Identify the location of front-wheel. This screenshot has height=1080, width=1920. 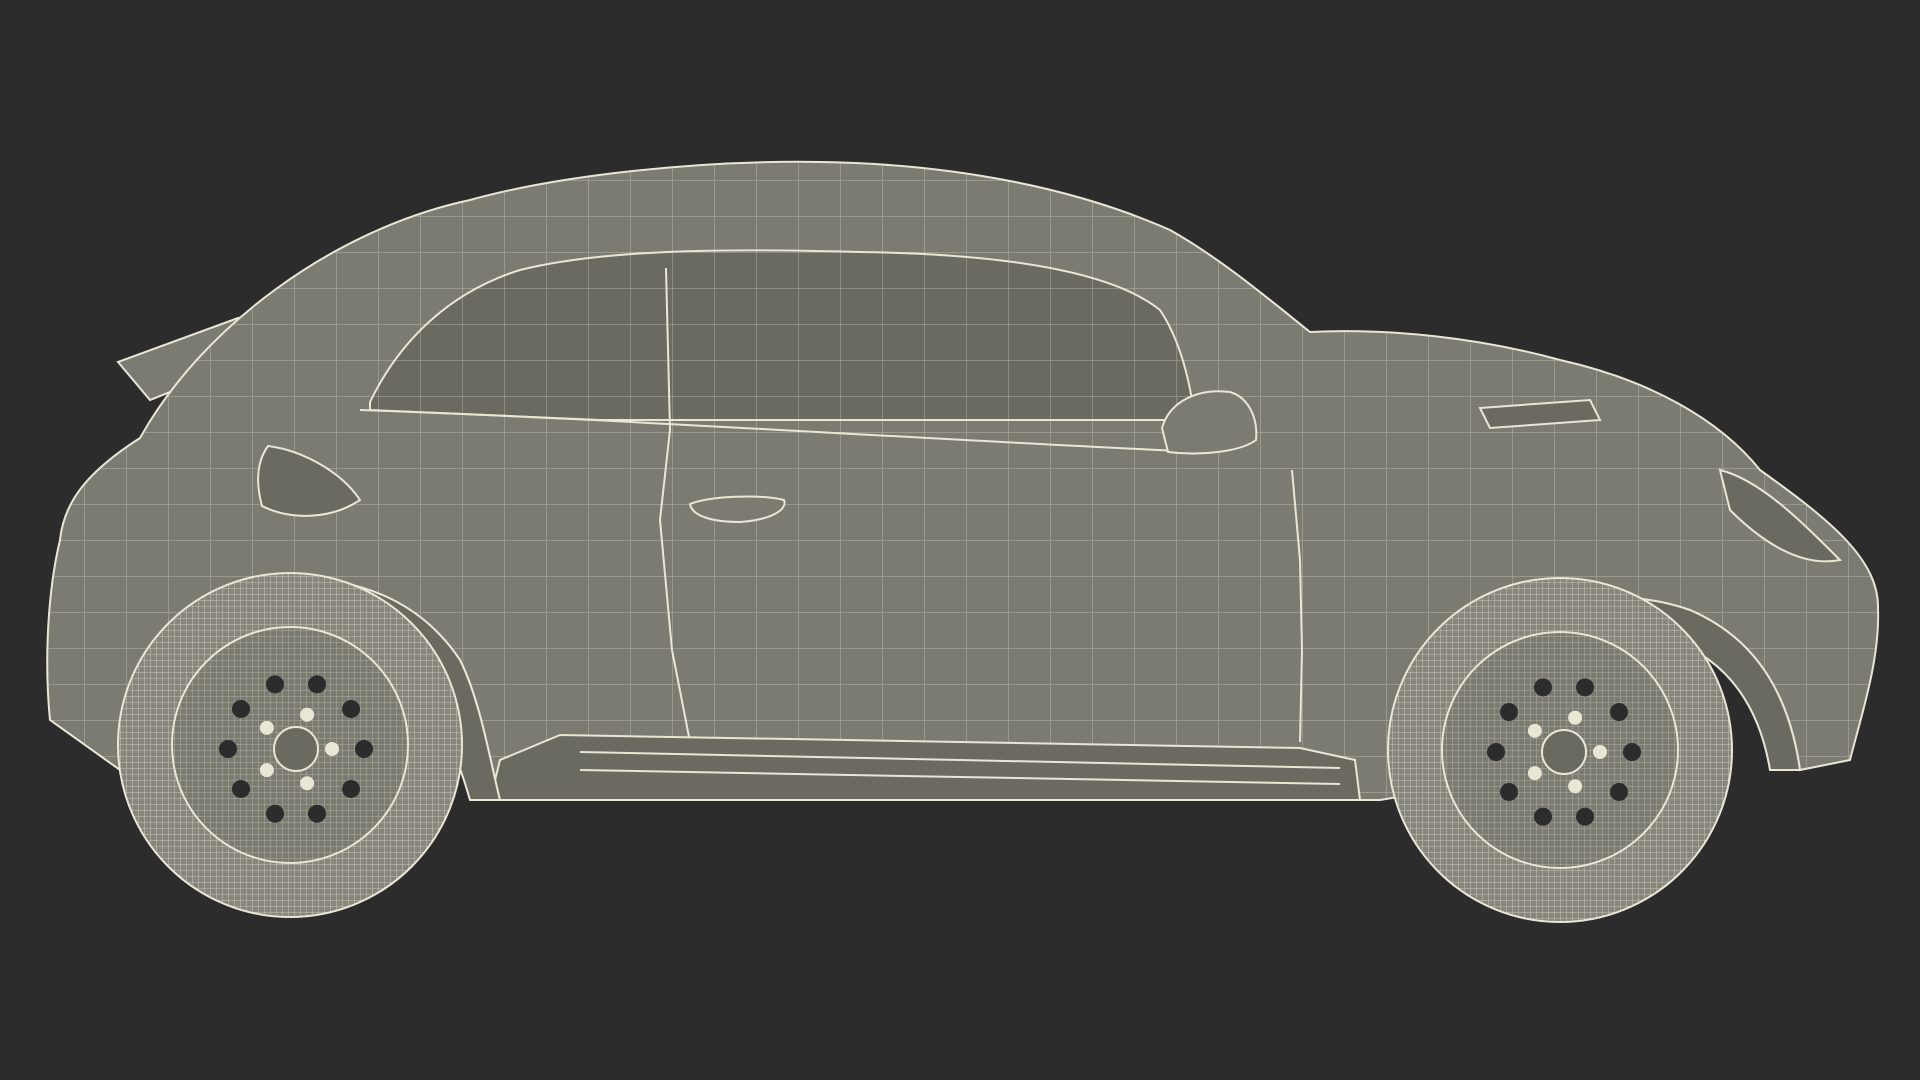
(1560, 750).